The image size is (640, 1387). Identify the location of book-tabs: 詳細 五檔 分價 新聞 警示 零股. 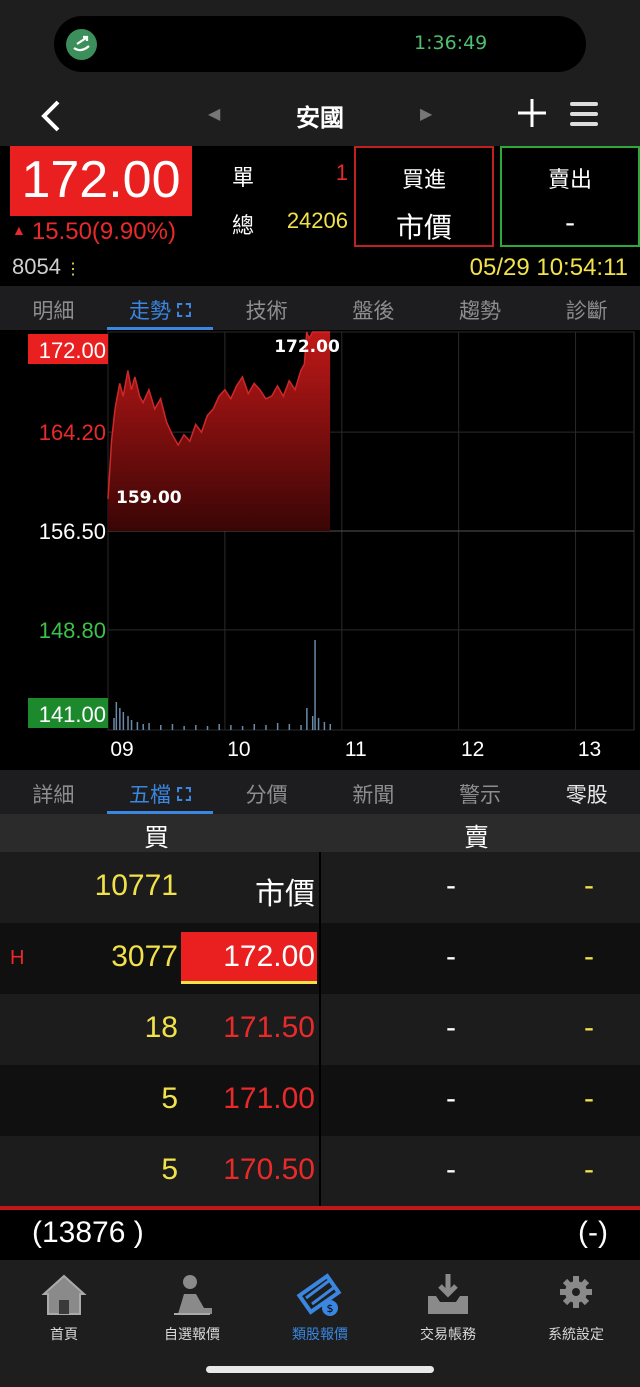
(320, 792).